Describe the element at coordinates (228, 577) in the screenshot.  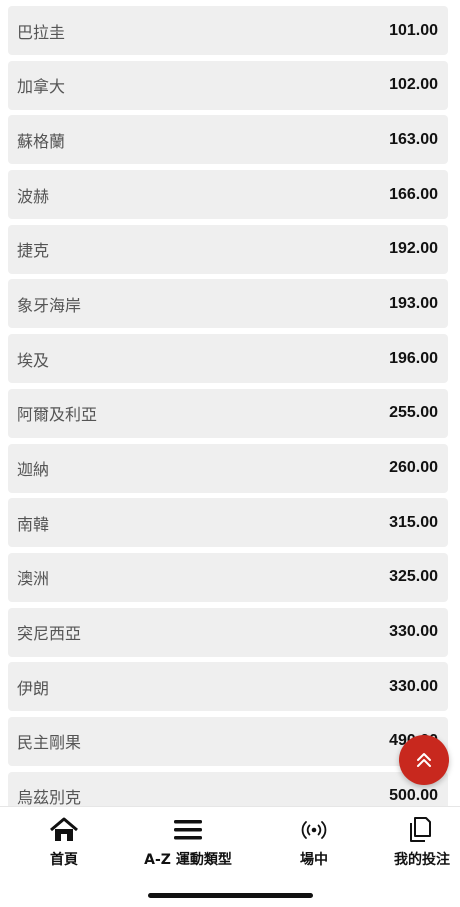
I see `list-item: 澳洲 325.00` at that location.